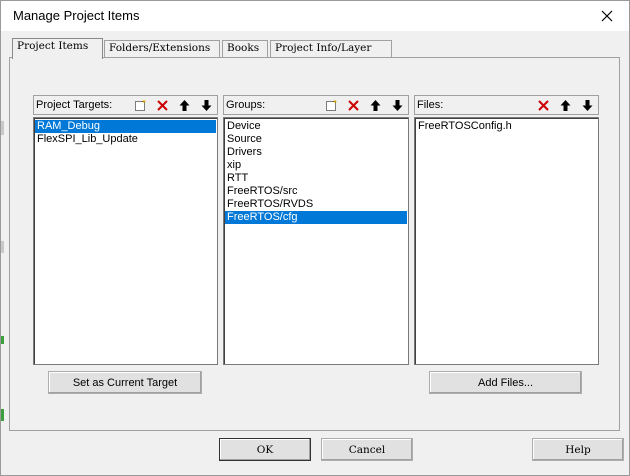 This screenshot has height=476, width=630. I want to click on files-header: Files:, so click(506, 105).